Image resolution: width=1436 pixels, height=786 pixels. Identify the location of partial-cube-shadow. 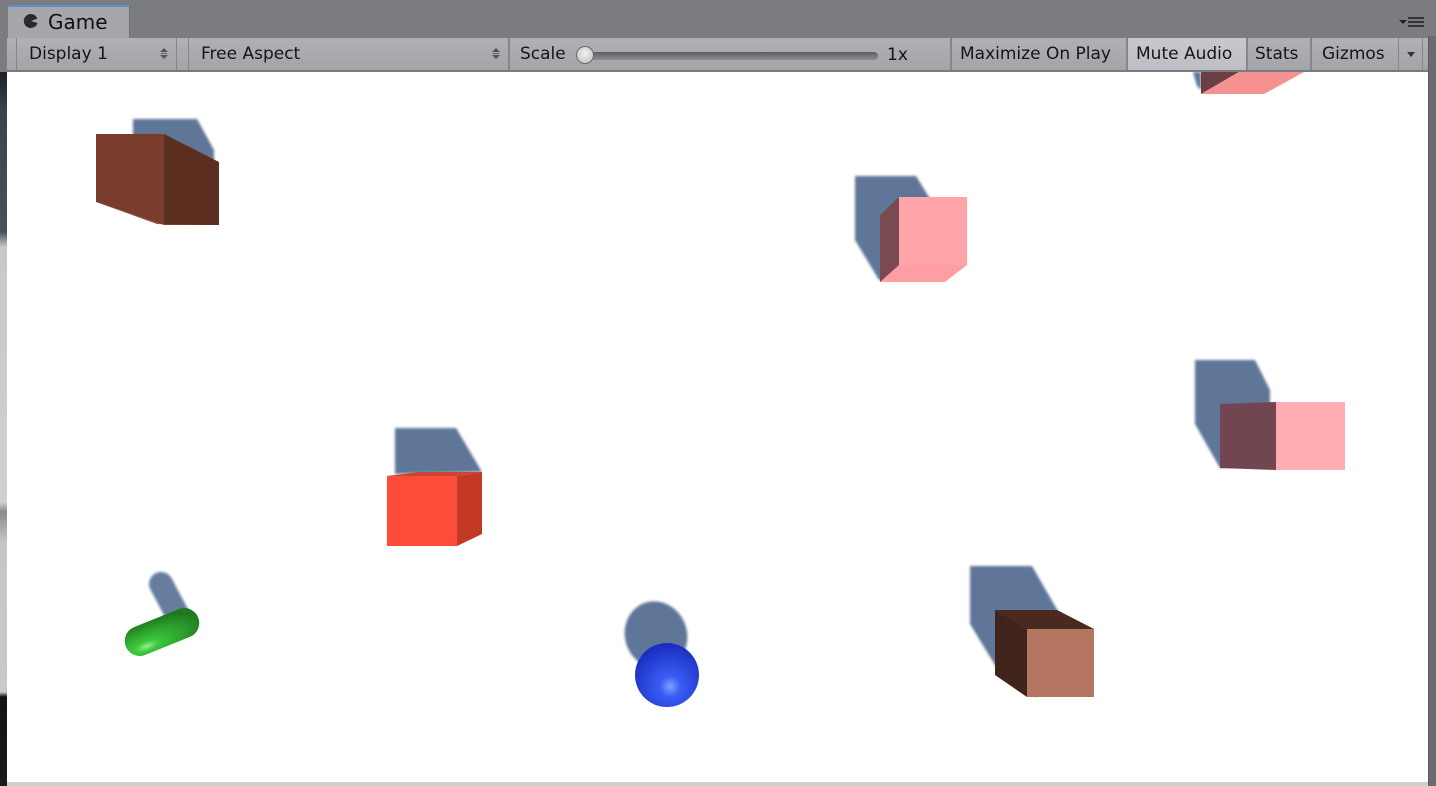
(1197, 81).